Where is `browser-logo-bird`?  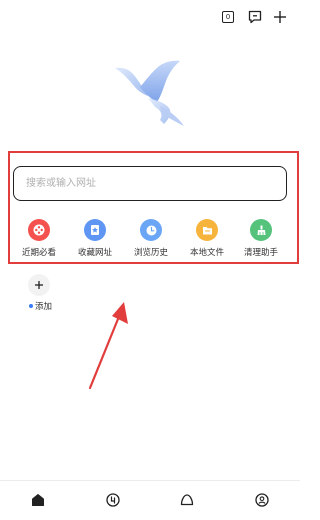
browser-logo-bird is located at coordinates (149, 93).